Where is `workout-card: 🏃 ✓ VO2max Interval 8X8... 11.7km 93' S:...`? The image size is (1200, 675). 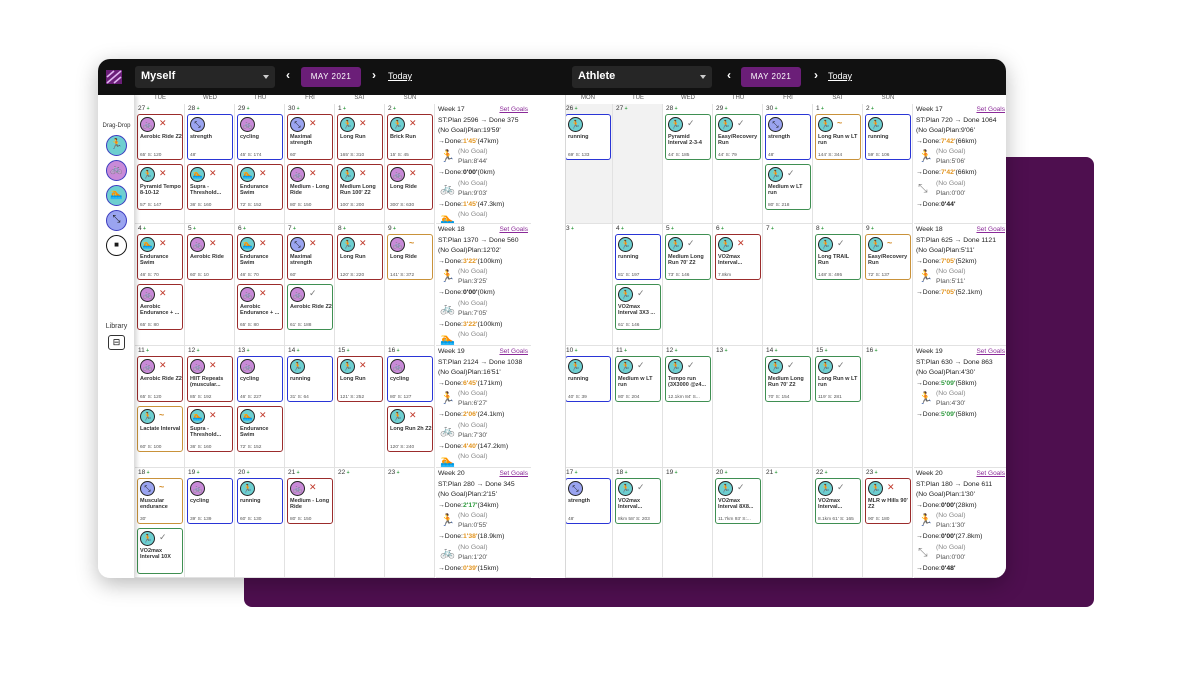
workout-card: 🏃 ✓ VO2max Interval 8X8... 11.7km 93' S:... is located at coordinates (738, 501).